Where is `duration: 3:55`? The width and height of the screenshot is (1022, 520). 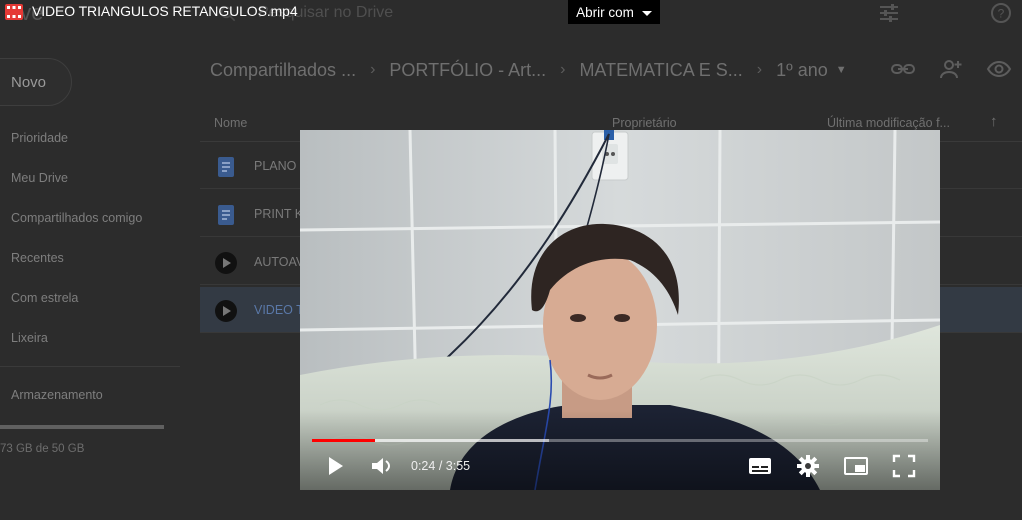 duration: 3:55 is located at coordinates (458, 466).